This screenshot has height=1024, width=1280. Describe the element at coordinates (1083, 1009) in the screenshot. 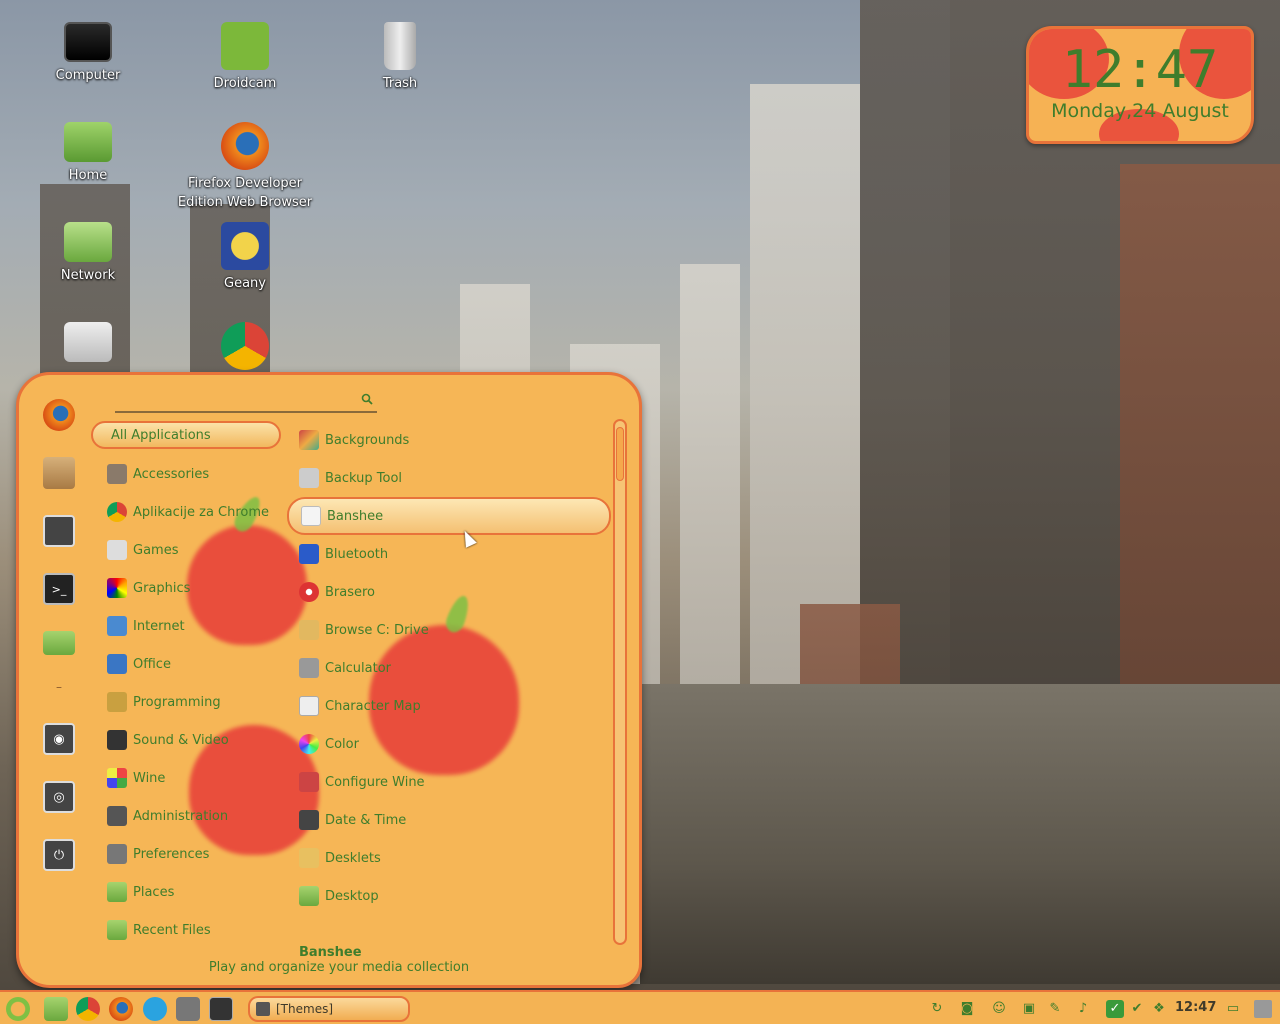

I see `volume-icon: ♪` at that location.